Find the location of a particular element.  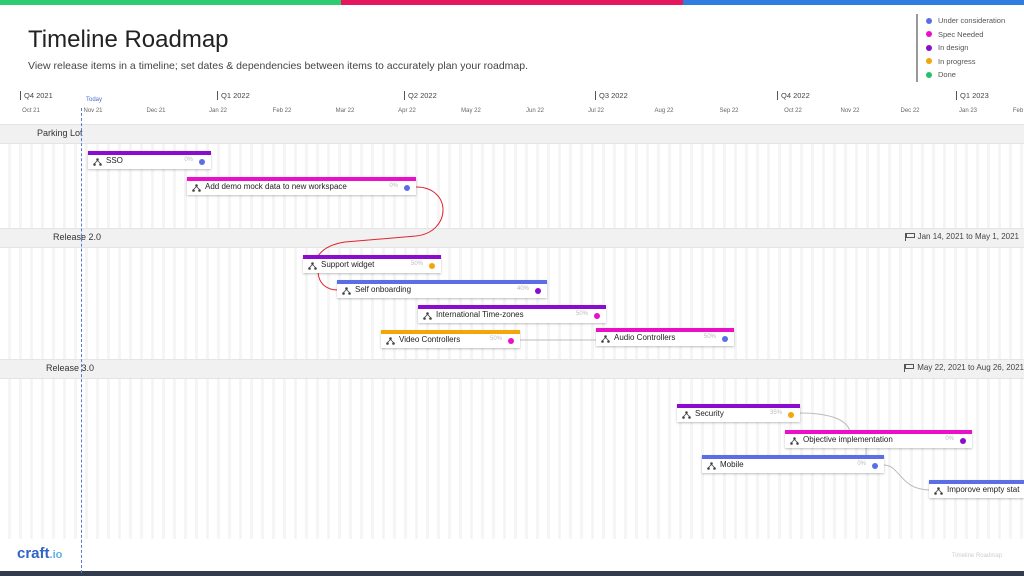

item-label: Audio Controllers is located at coordinates (645, 337).